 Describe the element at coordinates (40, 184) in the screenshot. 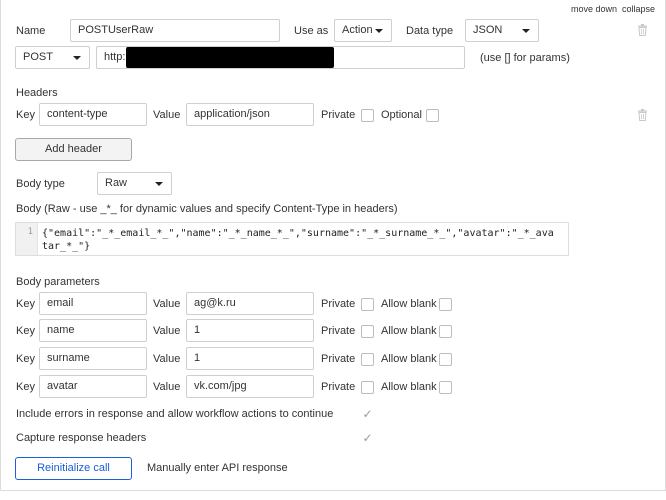

I see `body-type-label: Body type` at that location.